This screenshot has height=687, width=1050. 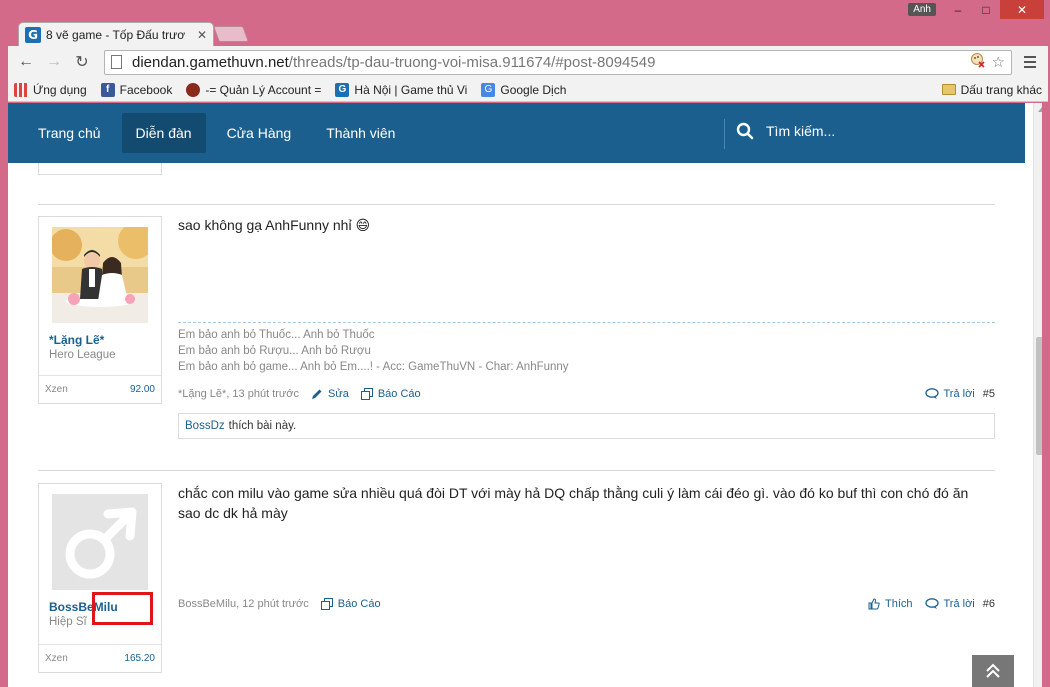 What do you see at coordinates (210, 62) in the screenshot?
I see `url-host: diendan.gamethuvn.net` at bounding box center [210, 62].